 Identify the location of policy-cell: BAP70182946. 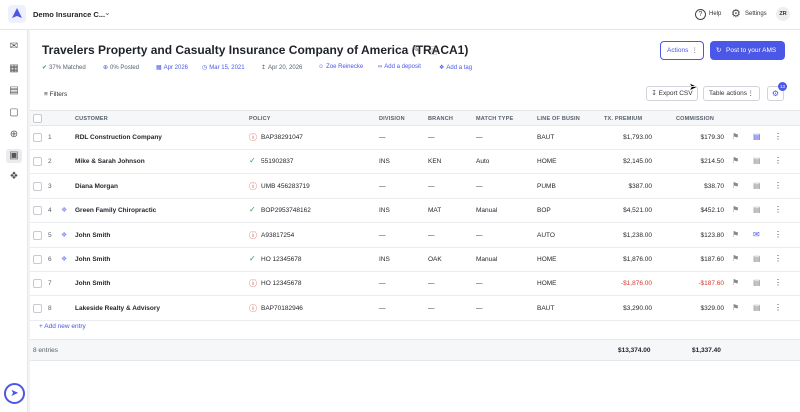
(282, 308).